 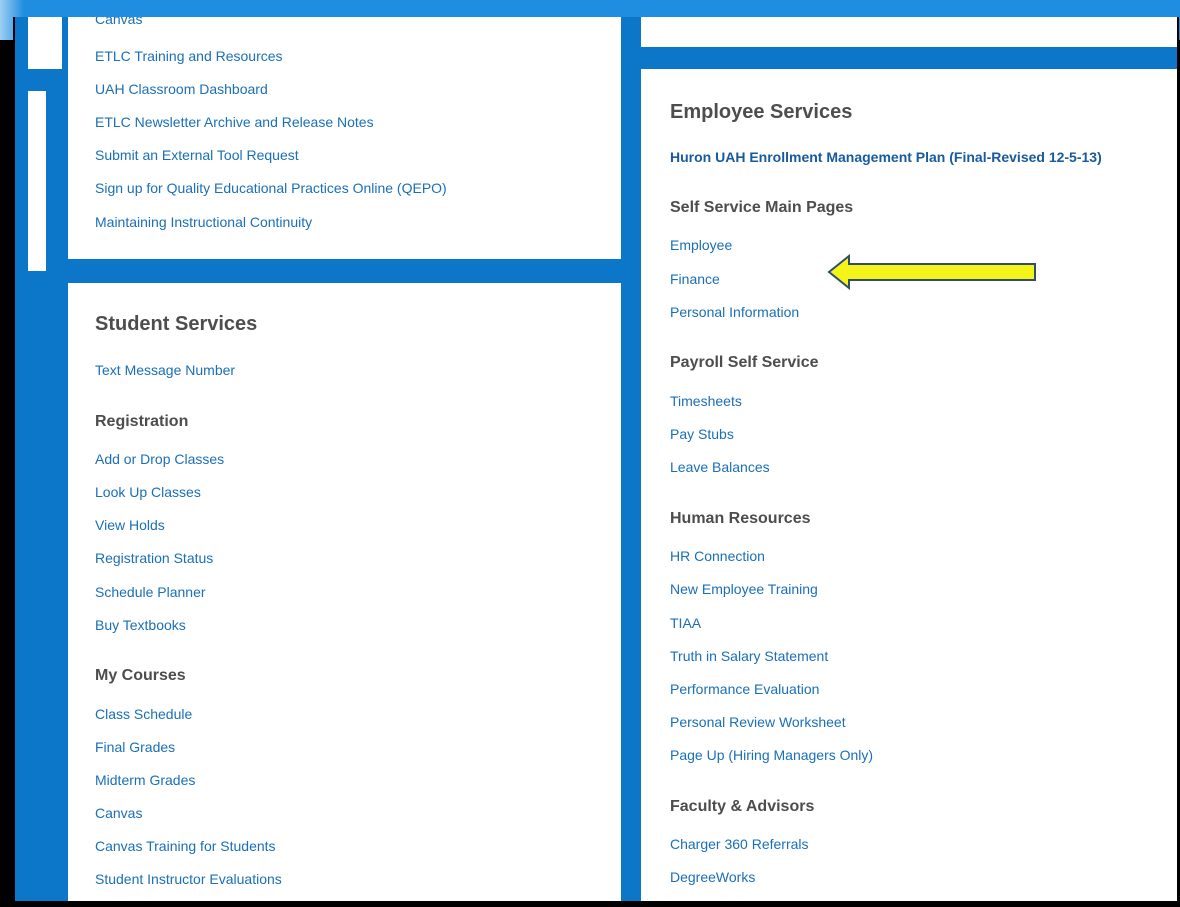 What do you see at coordinates (744, 689) in the screenshot?
I see `performance-evaluation-link: Performance Evaluation` at bounding box center [744, 689].